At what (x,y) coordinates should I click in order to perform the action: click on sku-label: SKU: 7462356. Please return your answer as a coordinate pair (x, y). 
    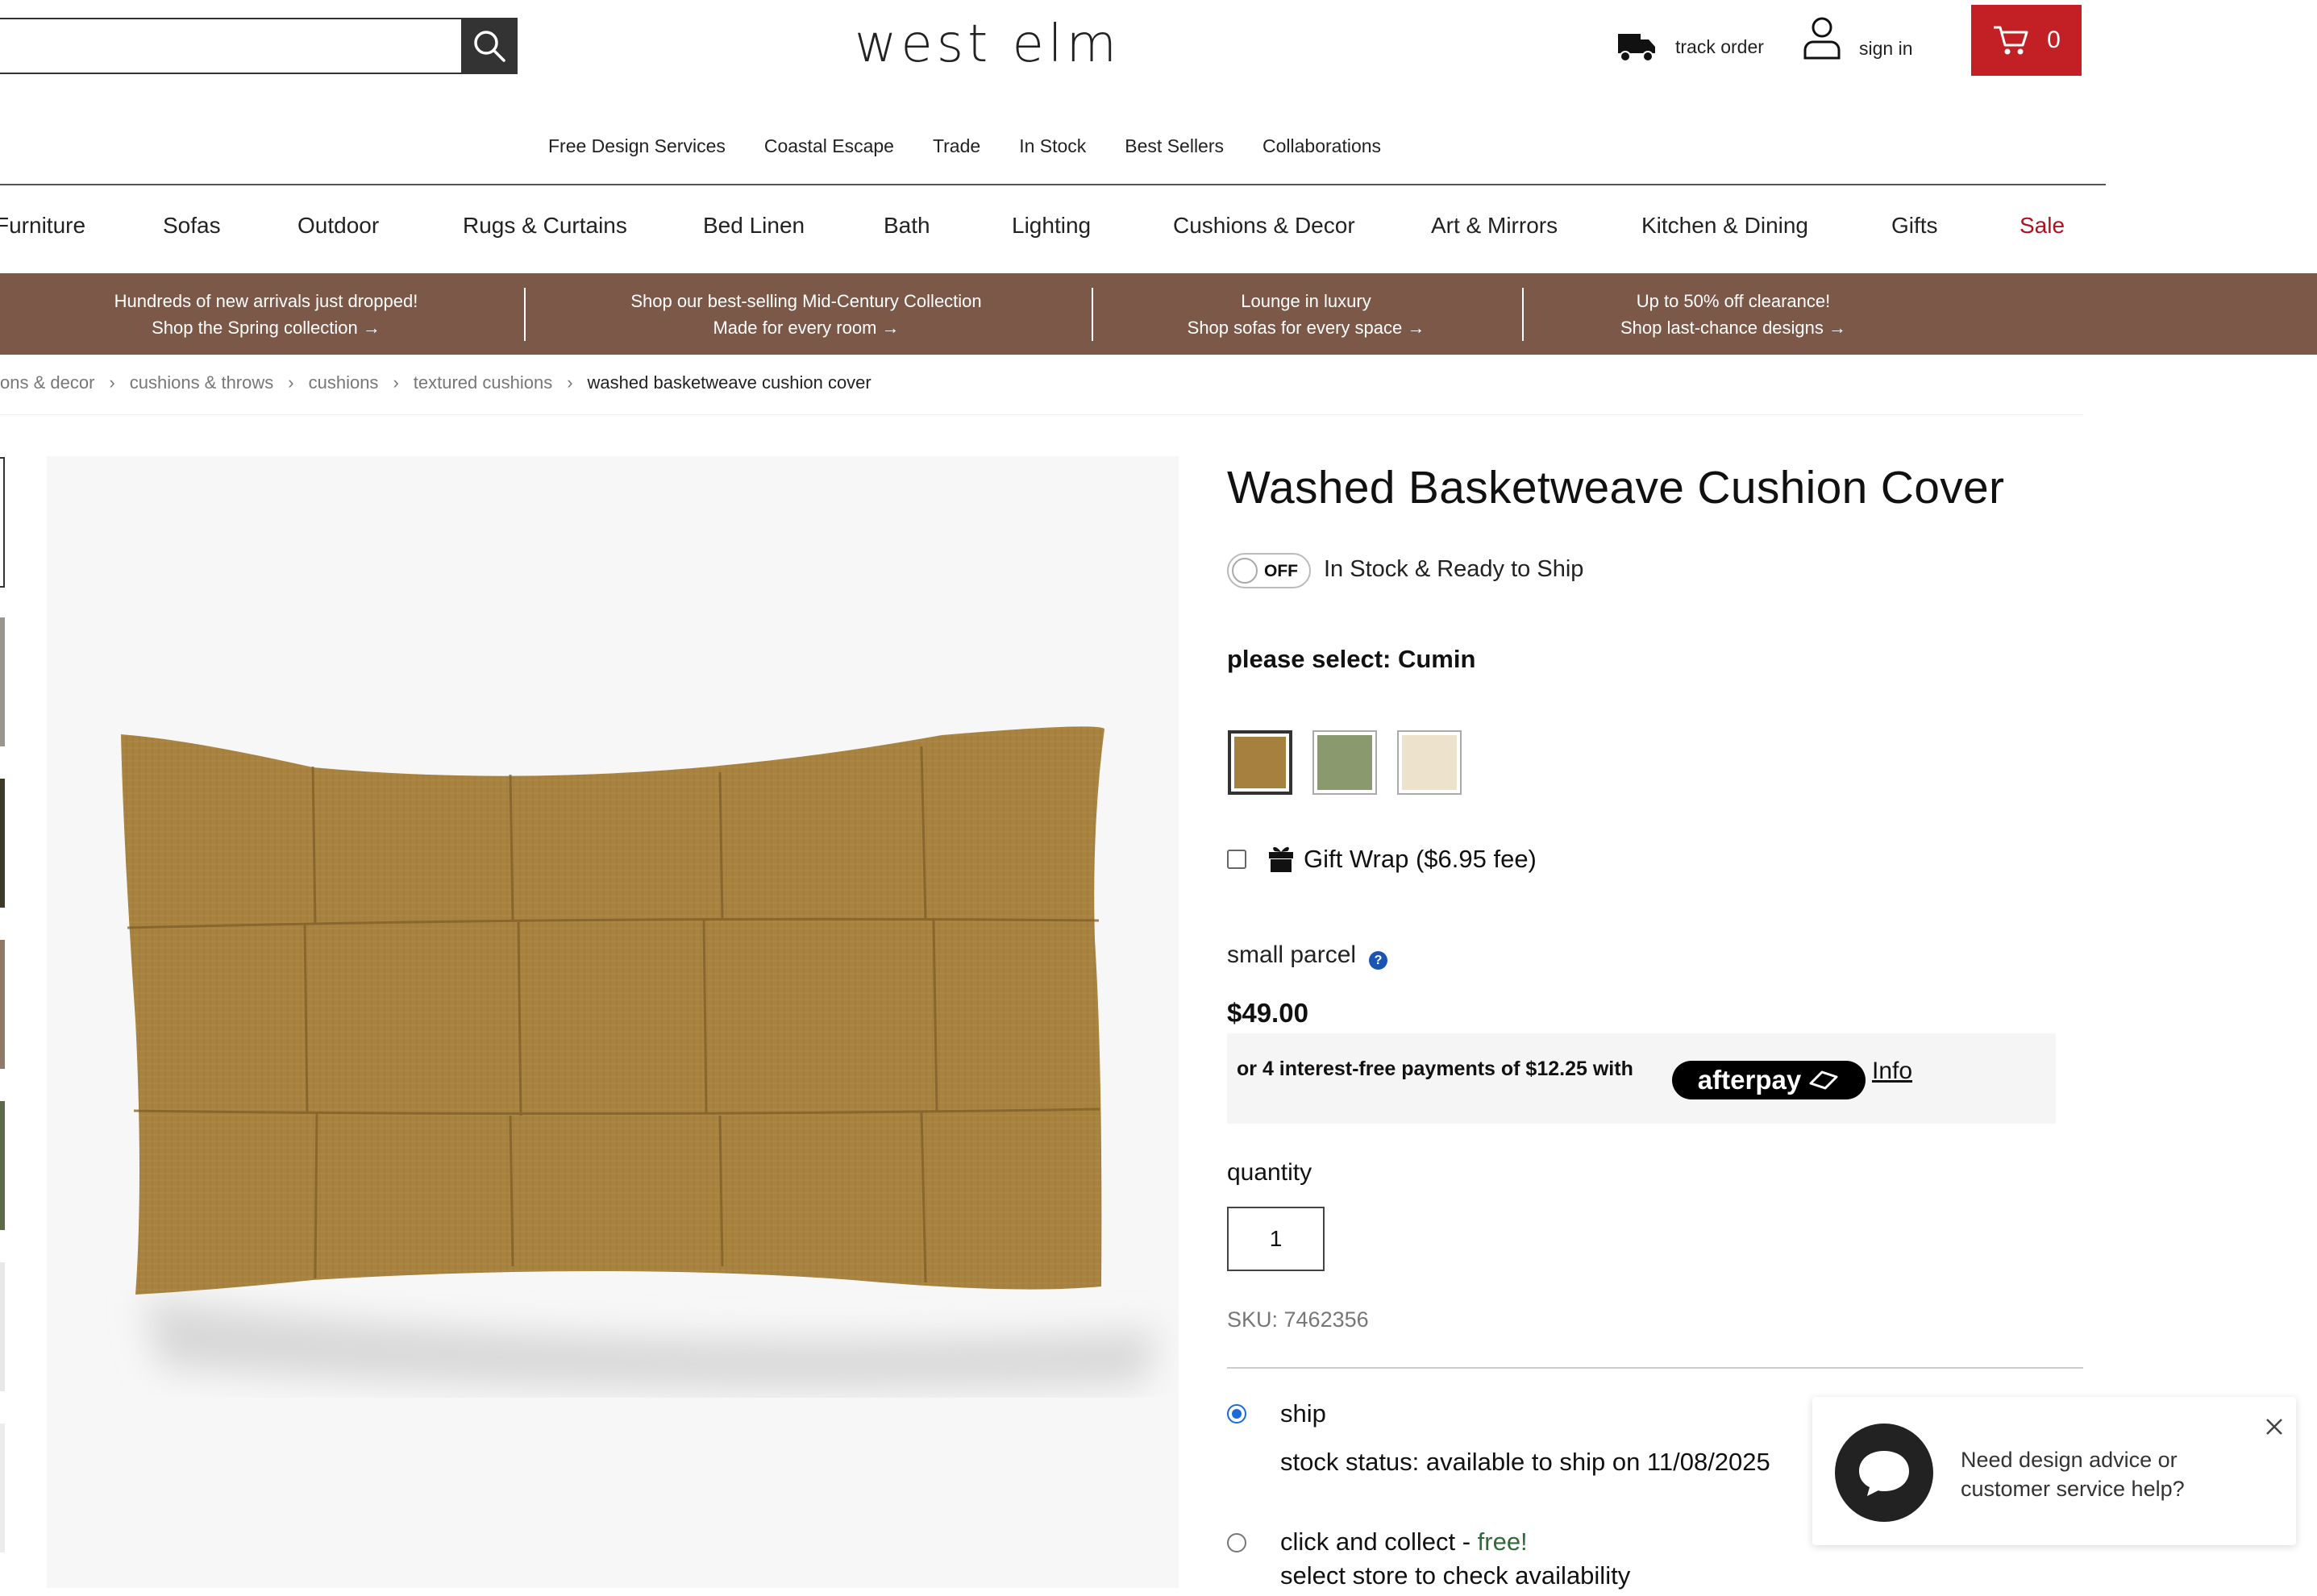
    Looking at the image, I should click on (1298, 1319).